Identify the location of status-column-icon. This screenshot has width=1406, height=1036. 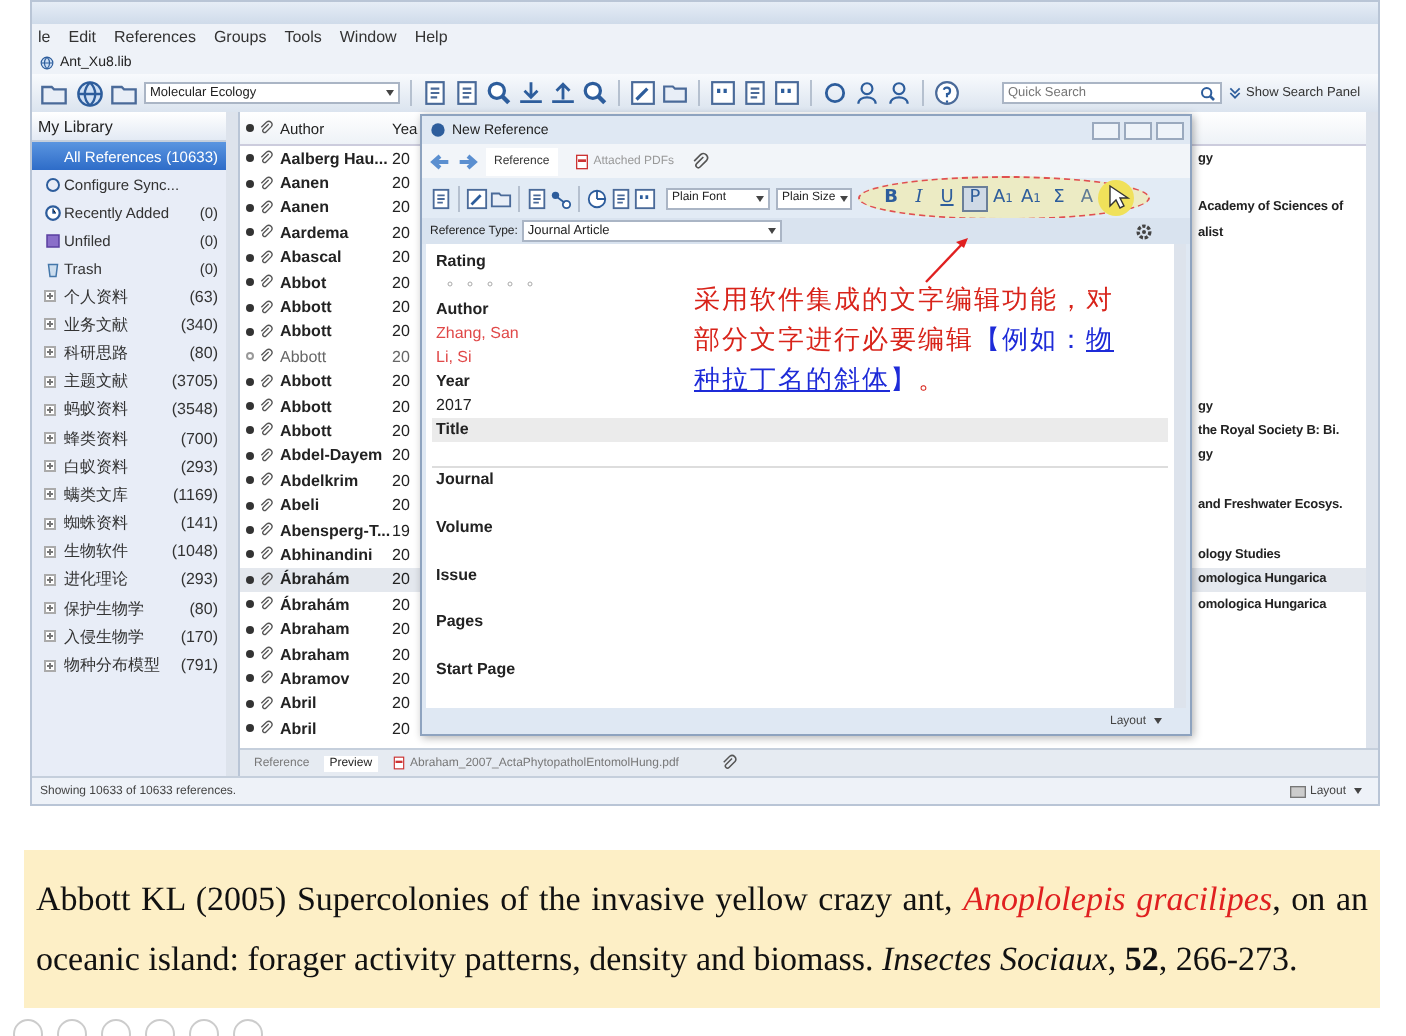
(249, 128).